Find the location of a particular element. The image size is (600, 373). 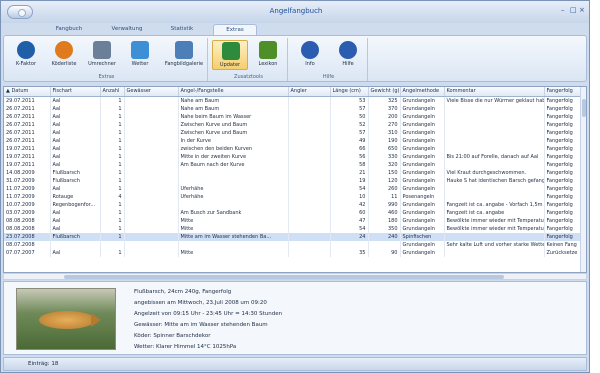

table-cell: Mitte in der zweiten Kurve is located at coordinates (233, 156).